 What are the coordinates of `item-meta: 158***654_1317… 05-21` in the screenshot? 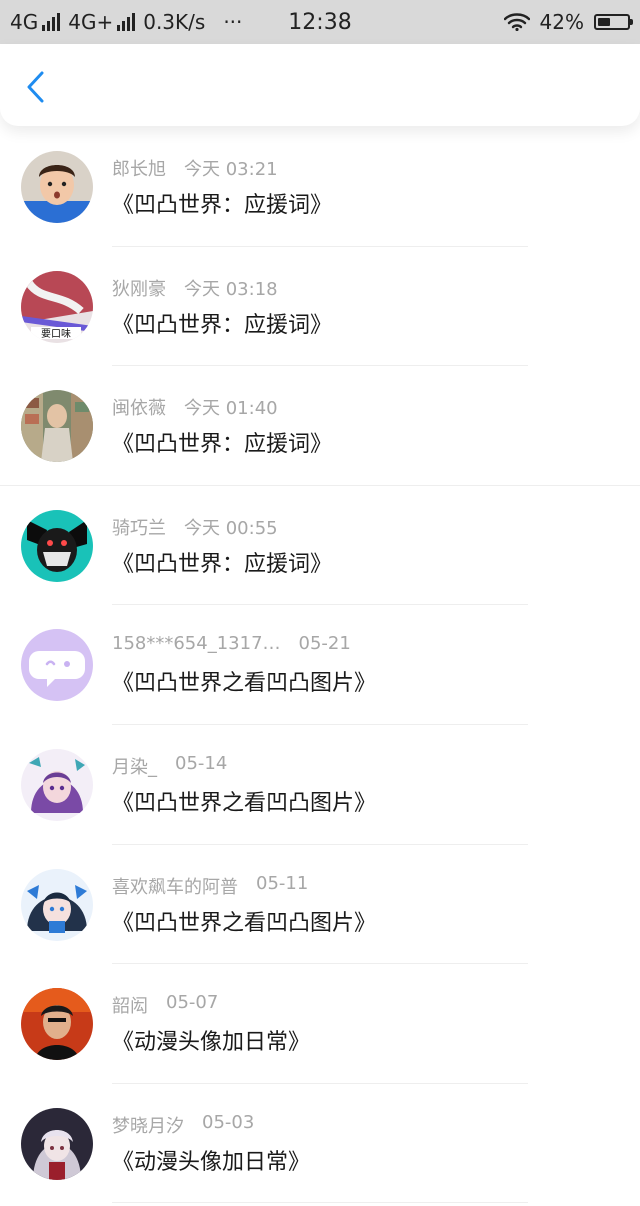 It's located at (231, 643).